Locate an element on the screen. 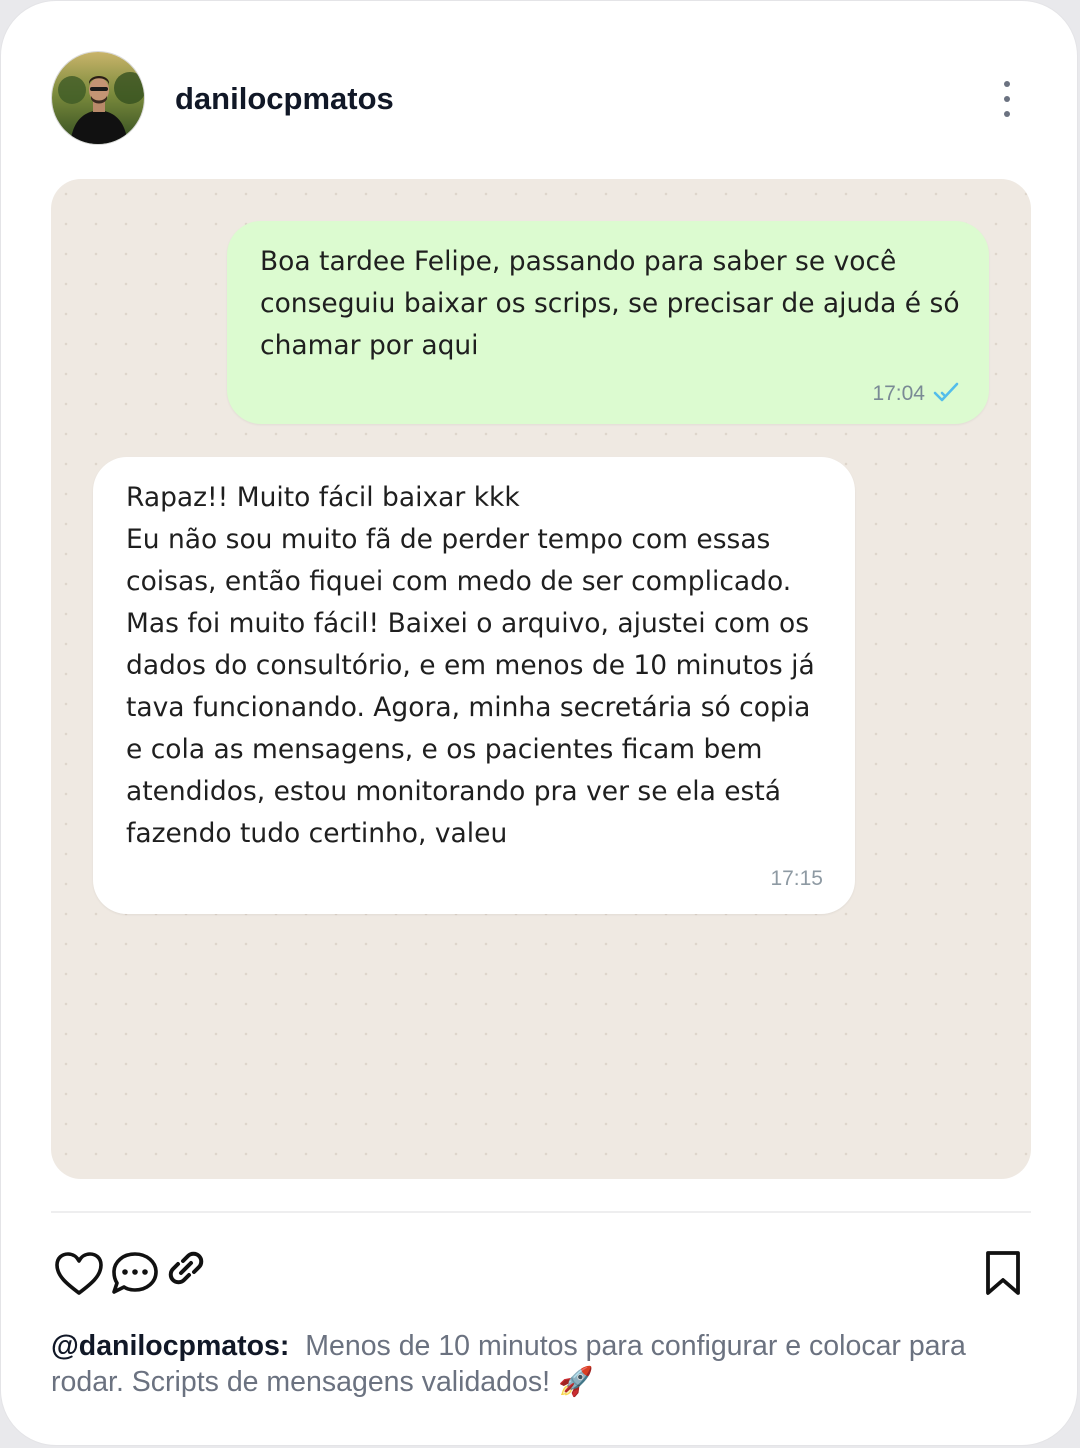  post-header: danilocpmatos is located at coordinates (541, 99).